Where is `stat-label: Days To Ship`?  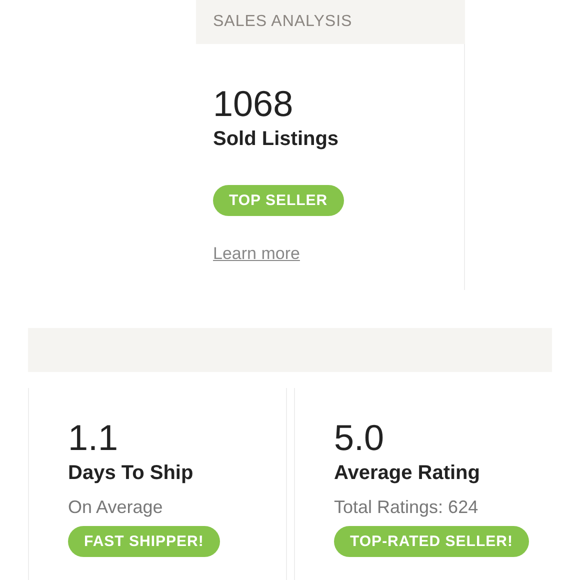 stat-label: Days To Ship is located at coordinates (131, 473).